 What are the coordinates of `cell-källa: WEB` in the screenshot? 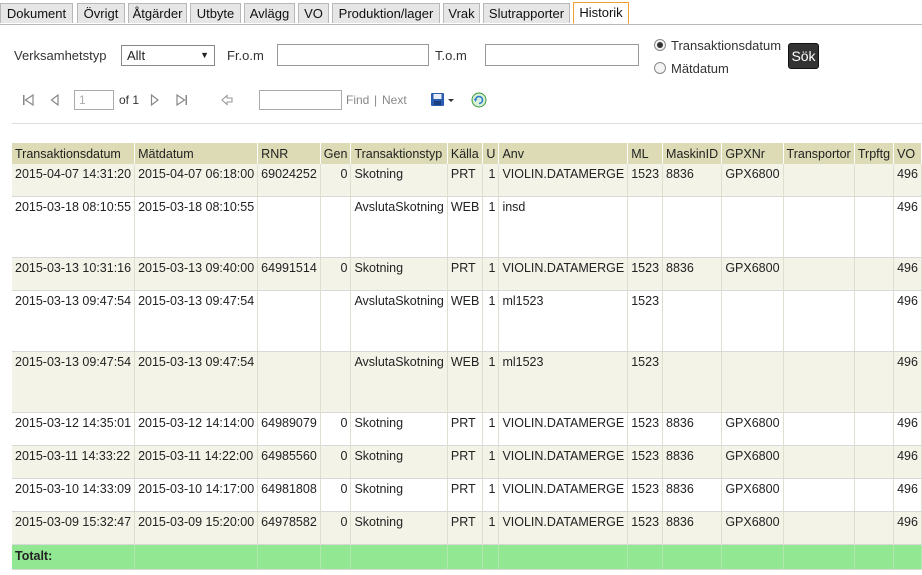 It's located at (465, 227).